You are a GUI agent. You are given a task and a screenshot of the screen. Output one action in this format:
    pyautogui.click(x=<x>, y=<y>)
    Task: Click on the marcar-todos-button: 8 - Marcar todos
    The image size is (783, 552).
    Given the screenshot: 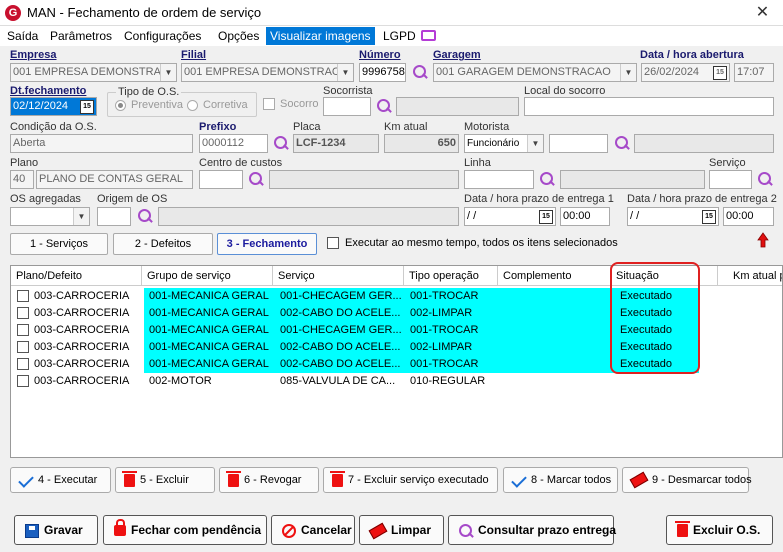 What is the action you would take?
    pyautogui.click(x=560, y=480)
    